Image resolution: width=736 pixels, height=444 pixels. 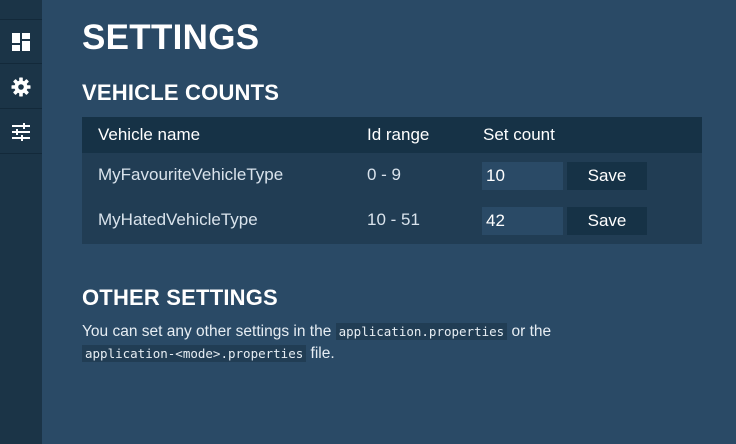 What do you see at coordinates (421, 331) in the screenshot?
I see `code-snippet: application.properties` at bounding box center [421, 331].